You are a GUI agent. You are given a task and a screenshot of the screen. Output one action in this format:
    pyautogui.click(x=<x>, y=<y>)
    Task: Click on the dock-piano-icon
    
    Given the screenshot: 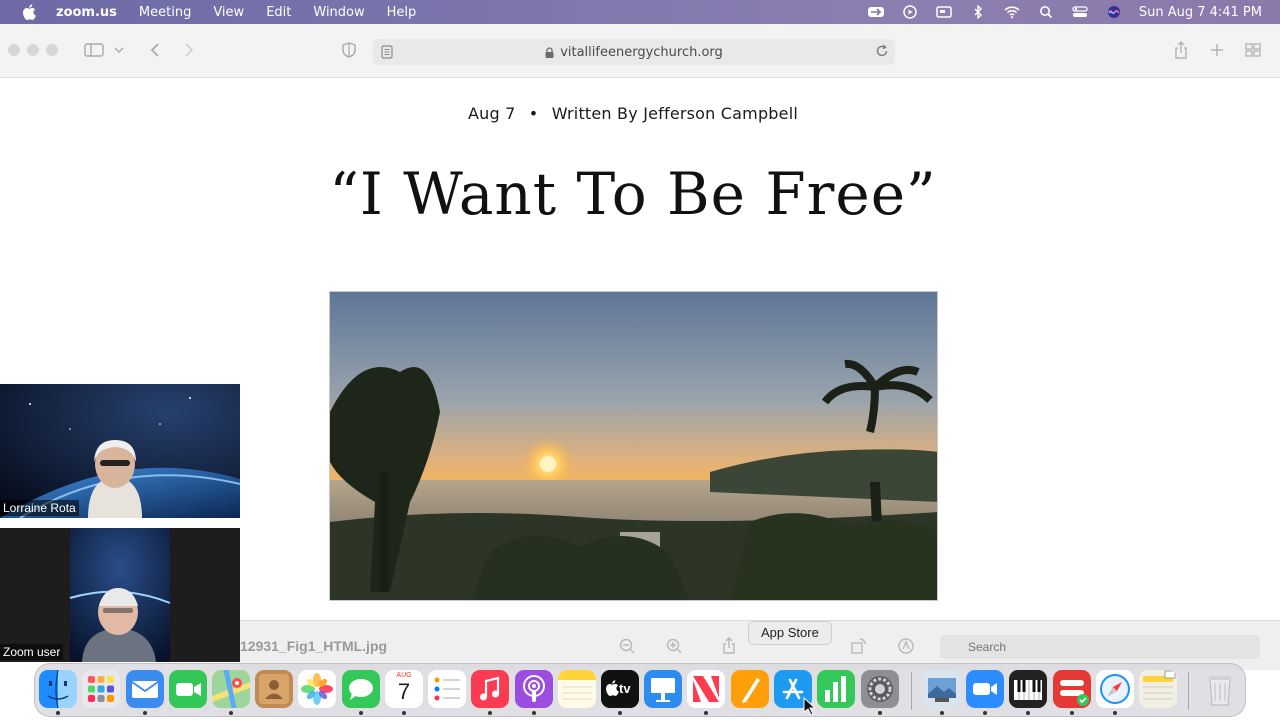 What is the action you would take?
    pyautogui.click(x=1028, y=689)
    